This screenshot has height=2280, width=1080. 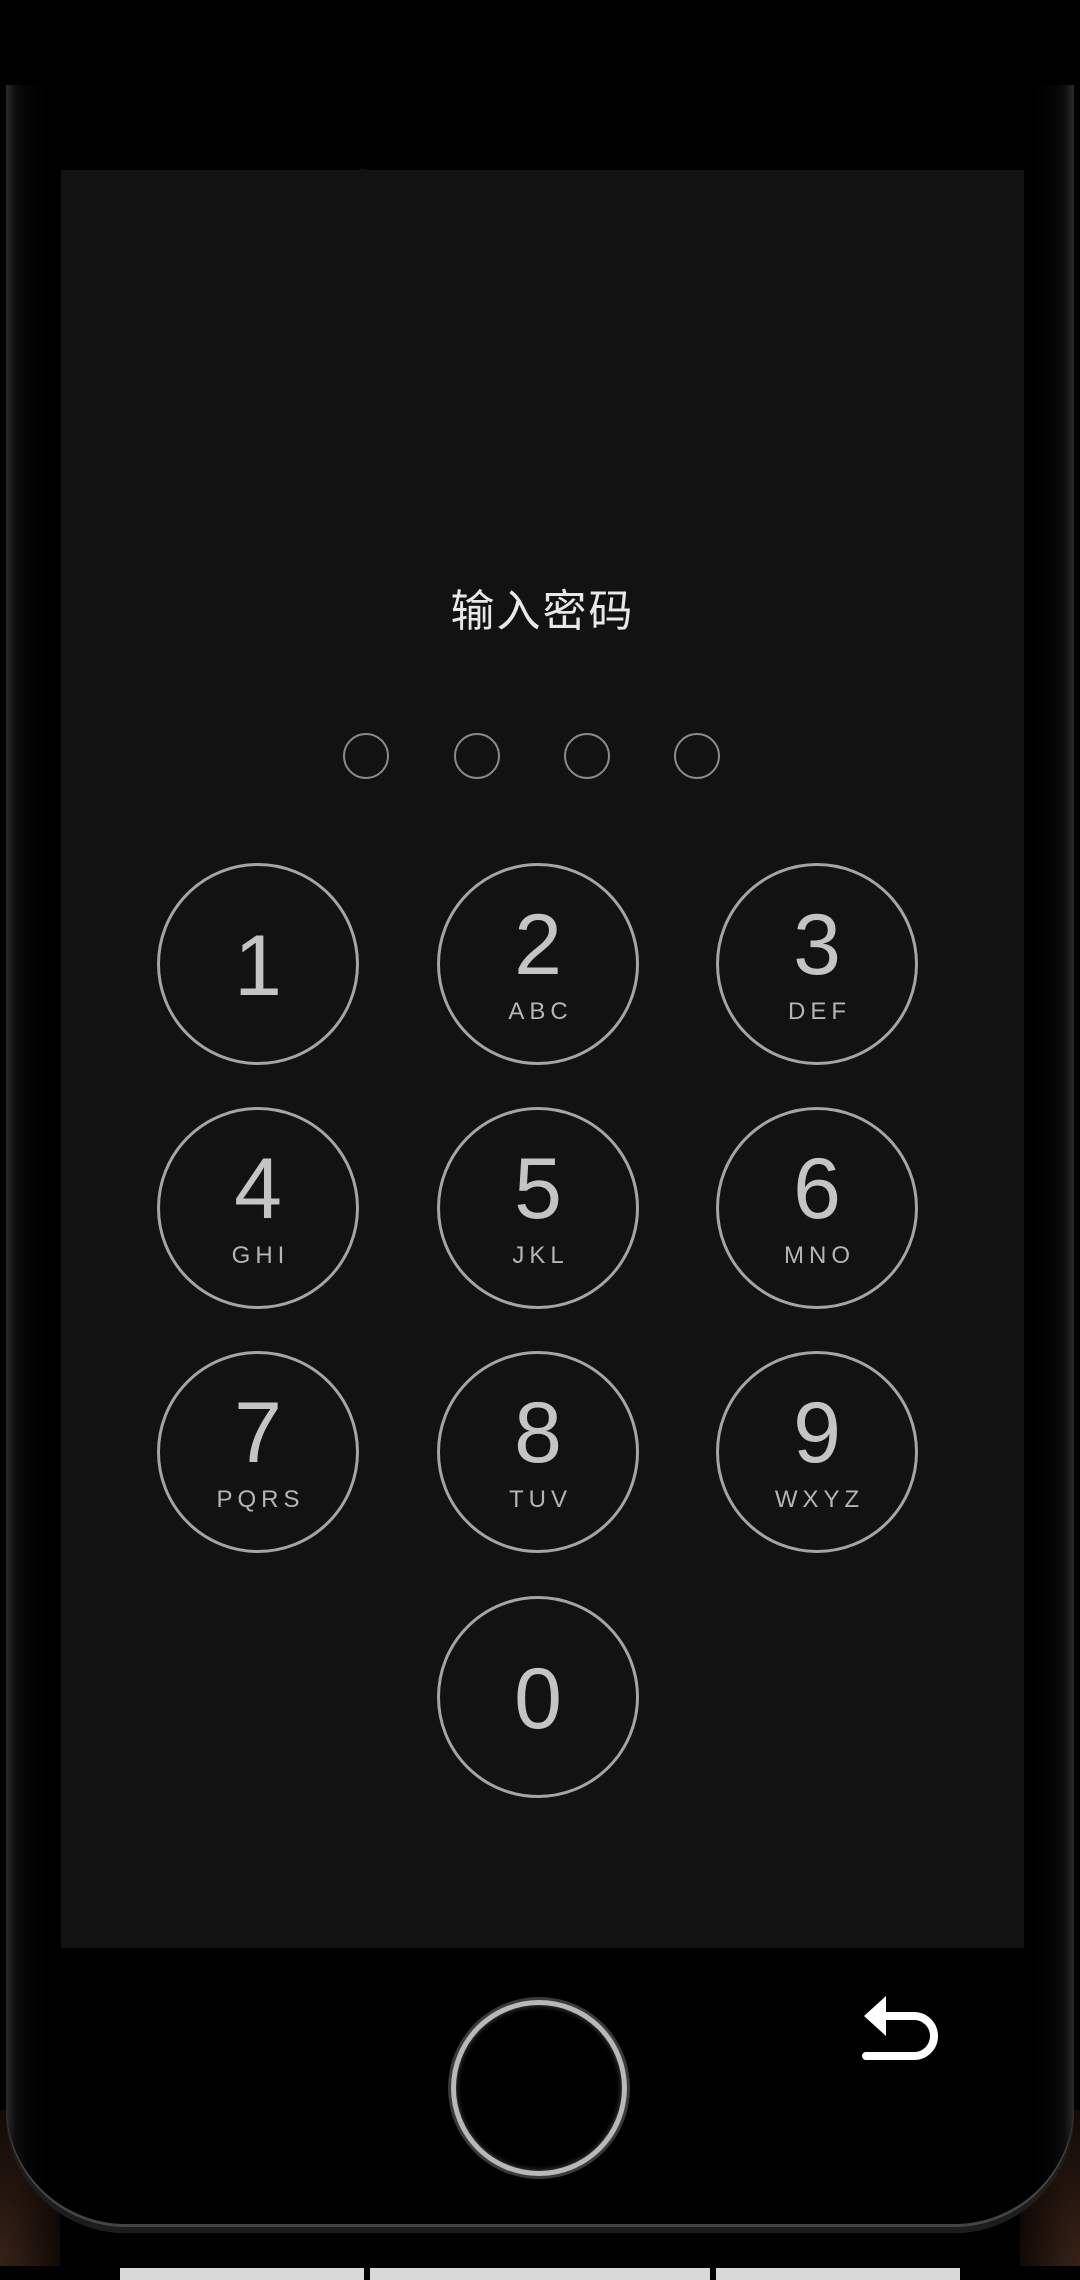 I want to click on key-8: 8 TUV, so click(x=538, y=1452).